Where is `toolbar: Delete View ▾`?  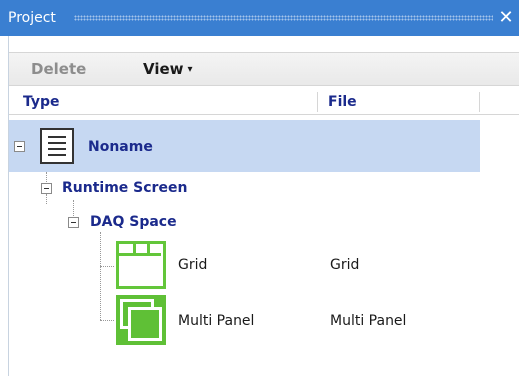 toolbar: Delete View ▾ is located at coordinates (264, 69).